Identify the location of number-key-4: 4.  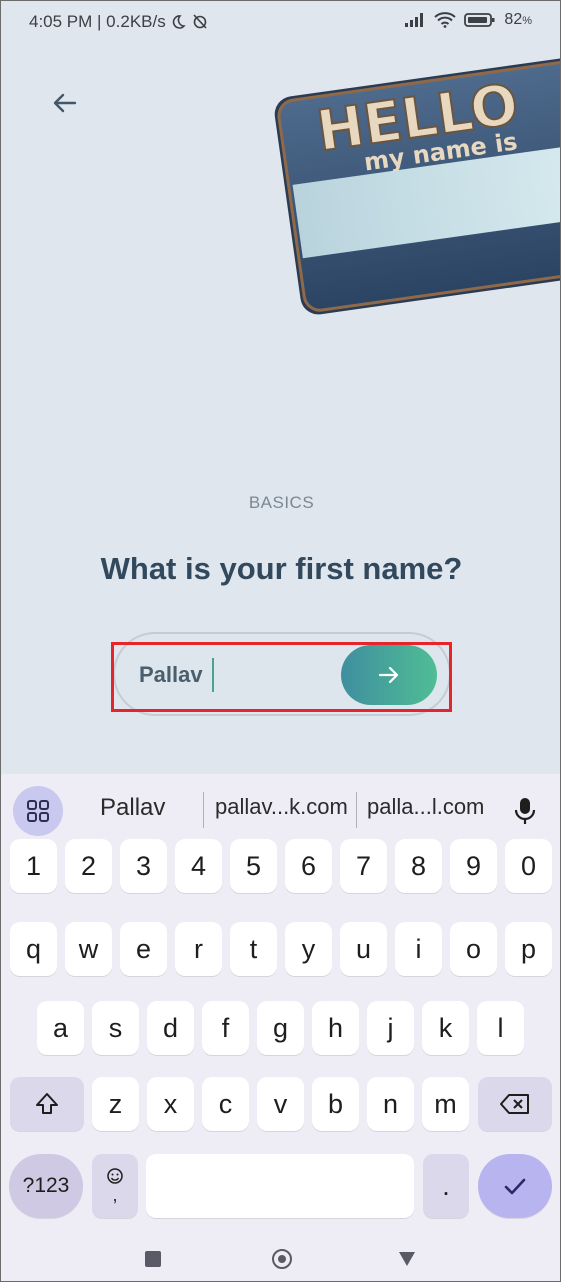
(198, 866).